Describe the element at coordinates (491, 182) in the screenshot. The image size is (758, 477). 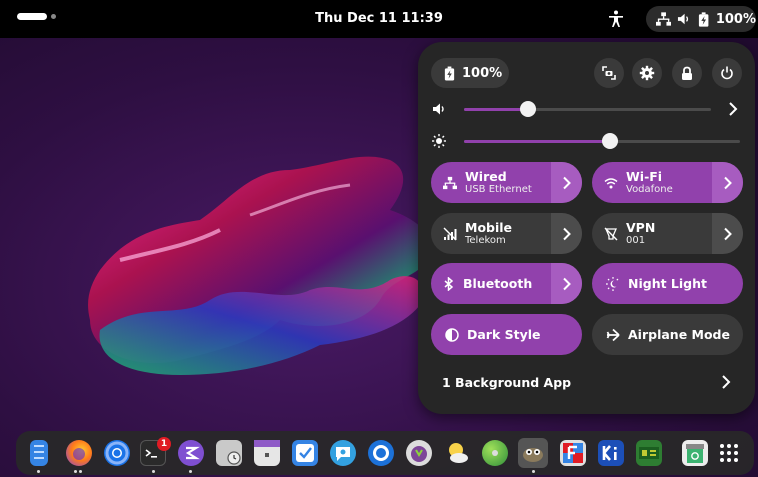
I see `wired-toggle-main: Wired USB Ethernet` at that location.